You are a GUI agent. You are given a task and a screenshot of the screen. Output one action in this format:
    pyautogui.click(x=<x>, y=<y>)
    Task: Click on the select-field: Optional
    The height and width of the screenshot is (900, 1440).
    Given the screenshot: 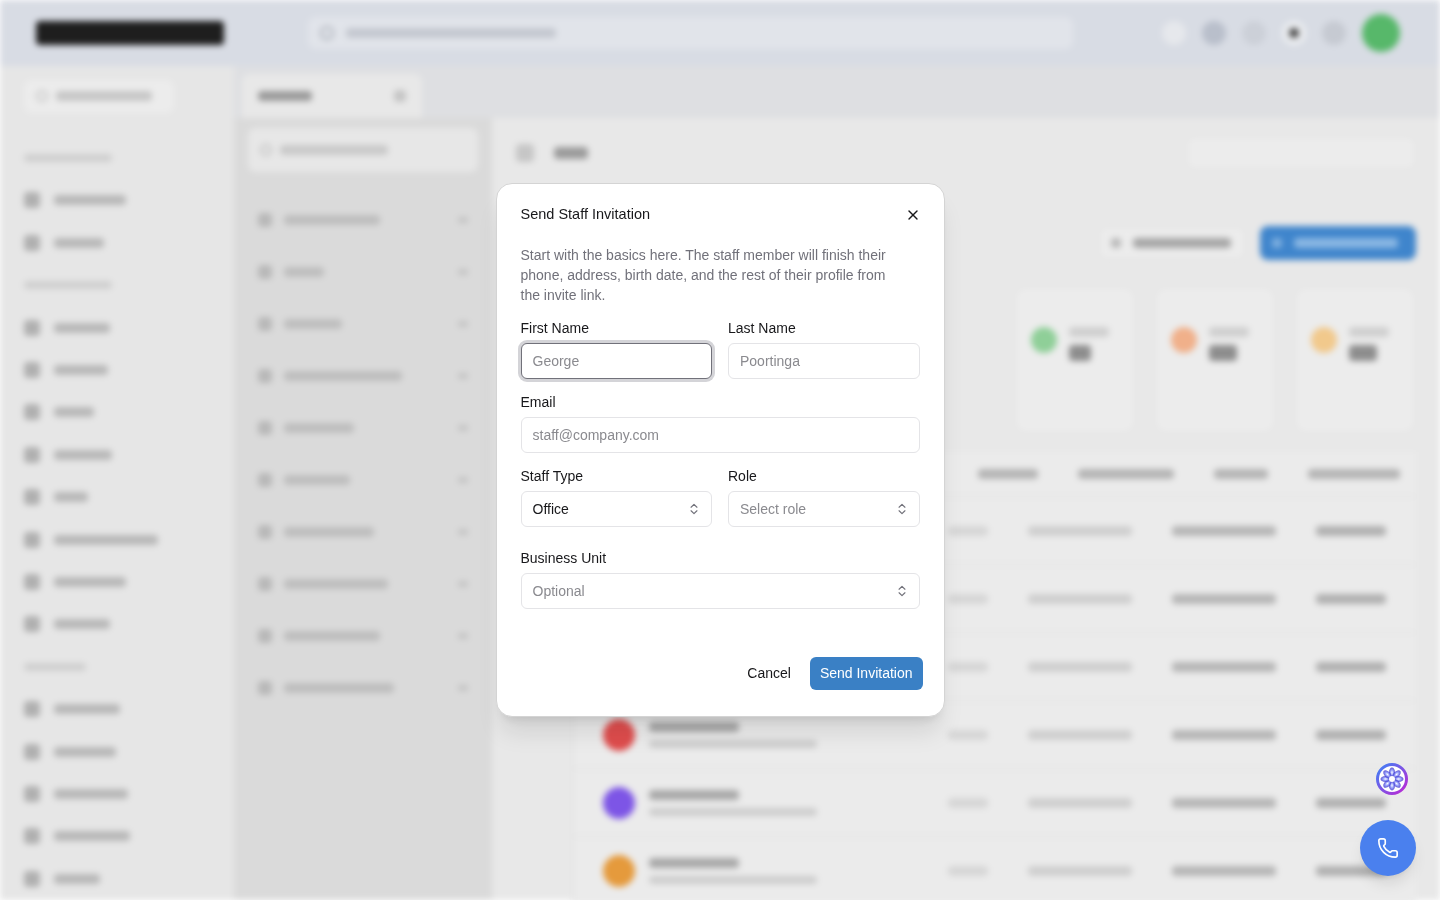 What is the action you would take?
    pyautogui.click(x=720, y=591)
    